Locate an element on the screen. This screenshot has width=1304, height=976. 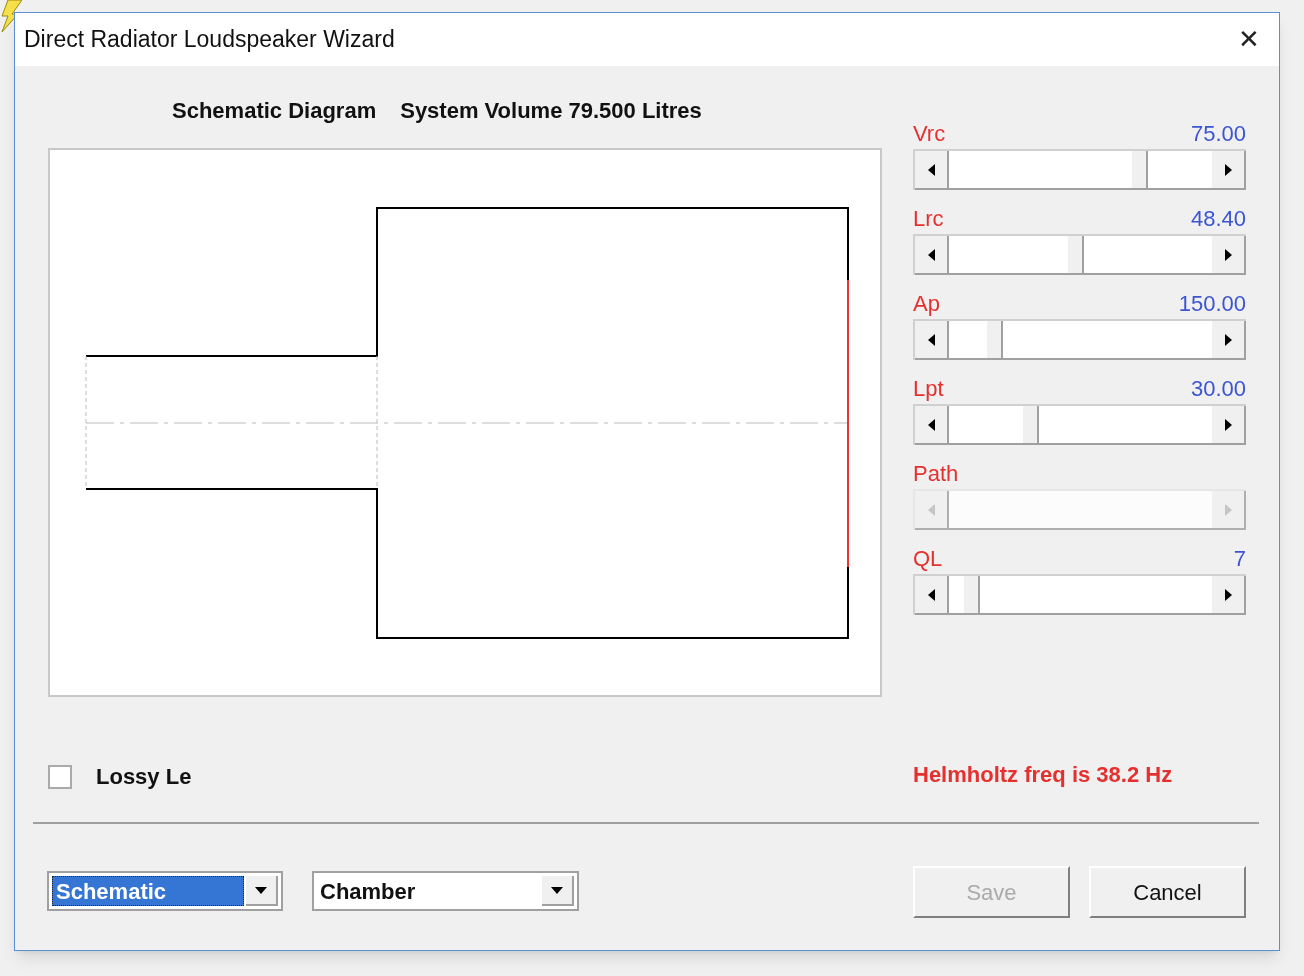
window-title: Direct Radiator Loudspeaker Wizard is located at coordinates (209, 40).